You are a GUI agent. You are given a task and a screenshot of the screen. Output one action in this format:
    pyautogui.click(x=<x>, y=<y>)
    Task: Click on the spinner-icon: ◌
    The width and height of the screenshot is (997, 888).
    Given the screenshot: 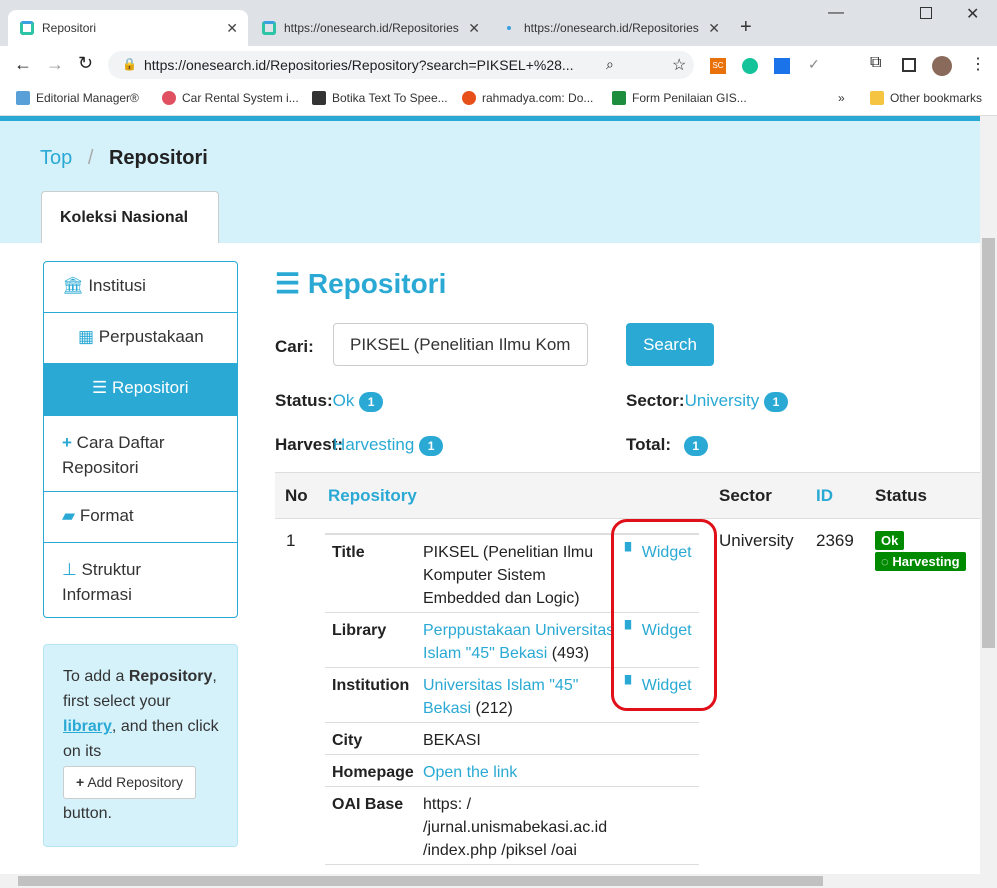 What is the action you would take?
    pyautogui.click(x=885, y=561)
    